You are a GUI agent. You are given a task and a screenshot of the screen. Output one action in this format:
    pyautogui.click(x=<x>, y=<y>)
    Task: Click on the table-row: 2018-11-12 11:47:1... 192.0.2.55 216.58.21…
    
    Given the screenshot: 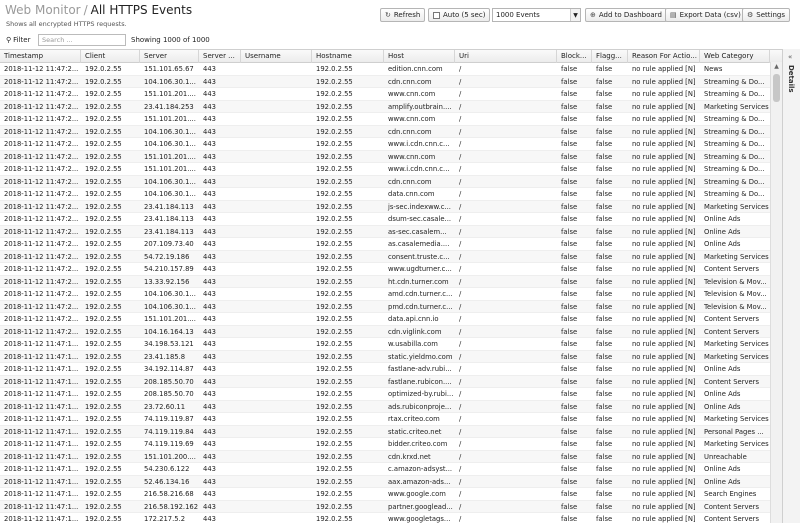 What is the action you would take?
    pyautogui.click(x=385, y=494)
    